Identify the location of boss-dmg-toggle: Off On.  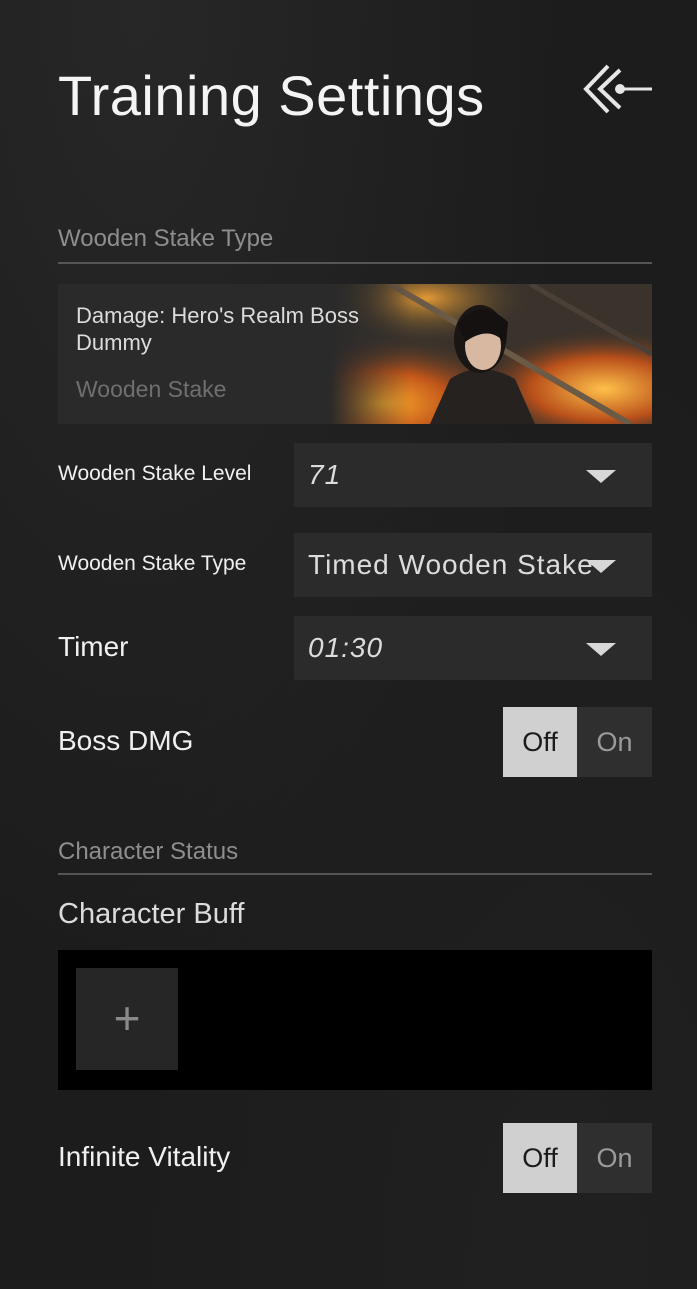
(577, 742).